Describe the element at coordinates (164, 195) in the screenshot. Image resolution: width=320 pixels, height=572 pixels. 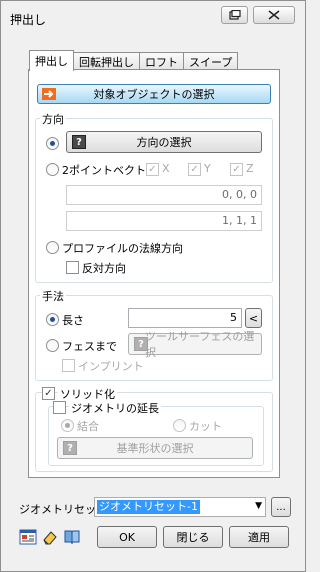
I see `point1-input: 0, 0, 0` at that location.